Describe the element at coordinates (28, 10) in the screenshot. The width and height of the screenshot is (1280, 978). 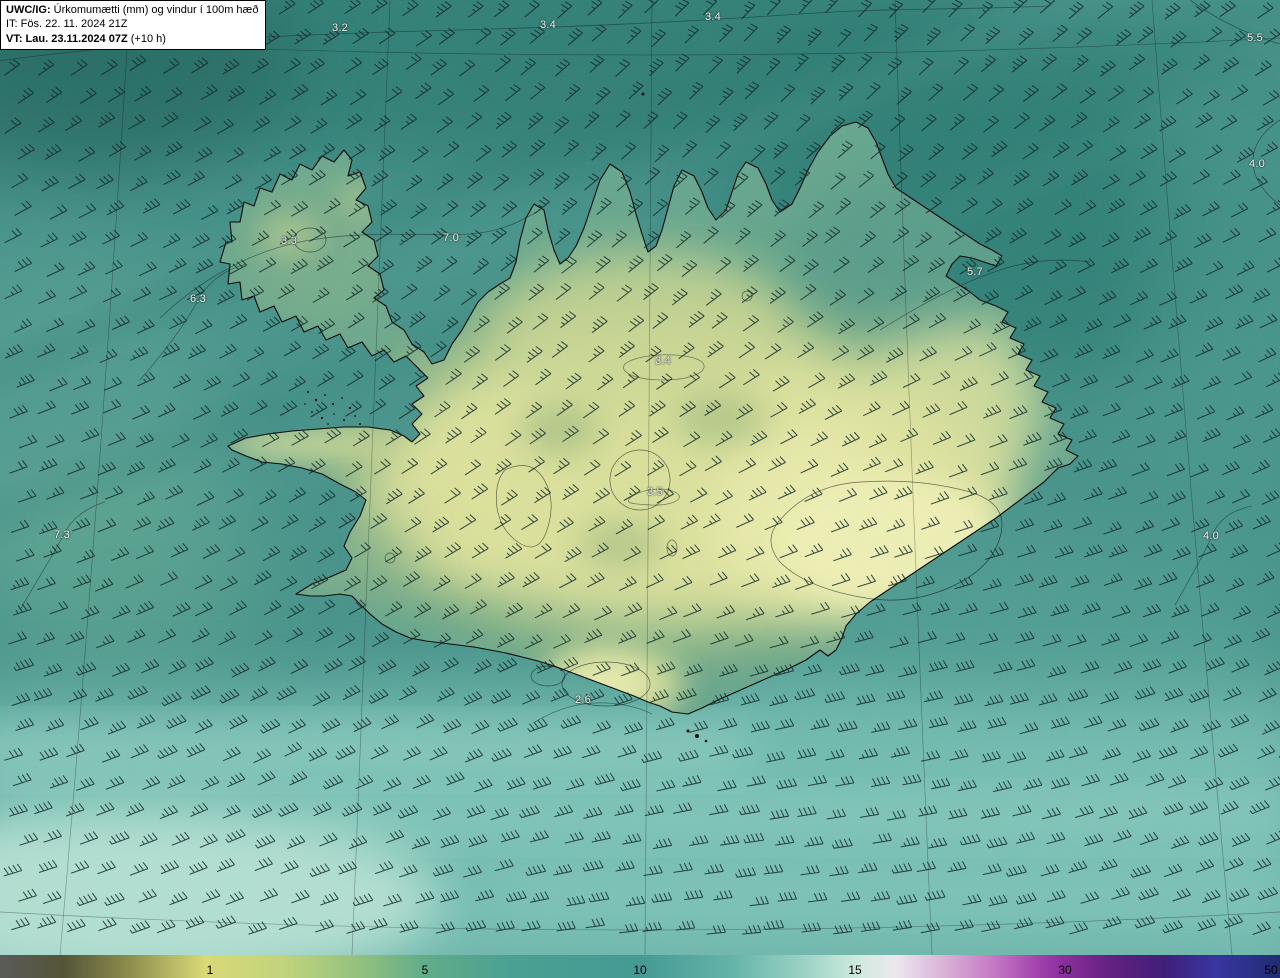
I see `model-label: UWC/IG:` at that location.